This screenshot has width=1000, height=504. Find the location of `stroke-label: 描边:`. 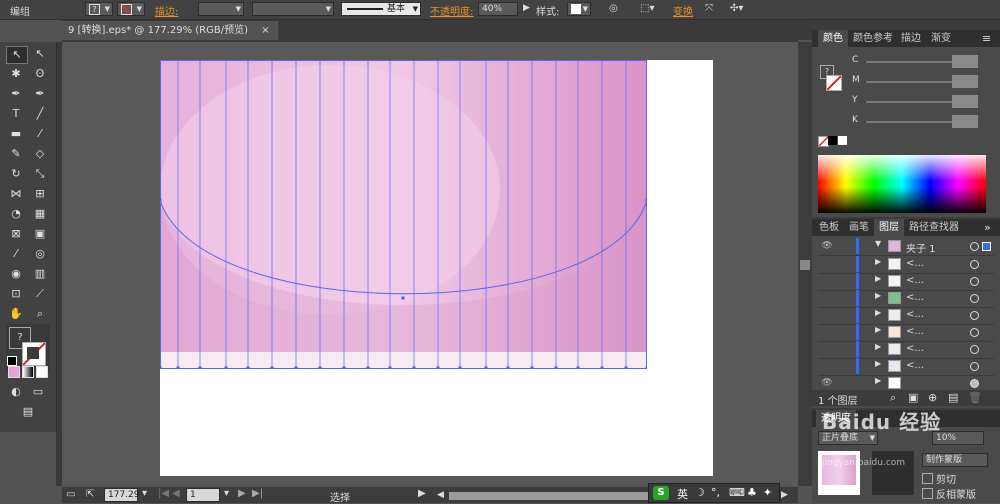

stroke-label: 描边: is located at coordinates (166, 10).